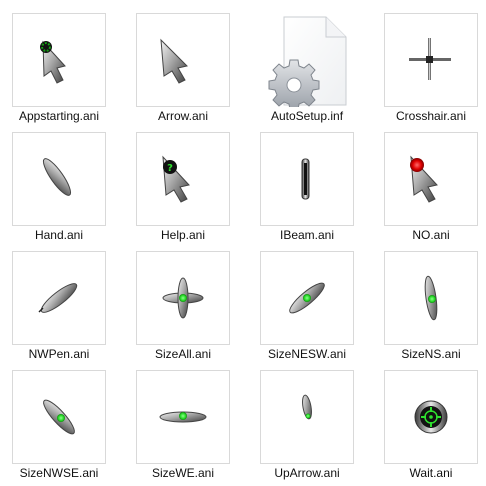 This screenshot has width=486, height=486. I want to click on file-item-wait: Wait.ani, so click(429, 423).